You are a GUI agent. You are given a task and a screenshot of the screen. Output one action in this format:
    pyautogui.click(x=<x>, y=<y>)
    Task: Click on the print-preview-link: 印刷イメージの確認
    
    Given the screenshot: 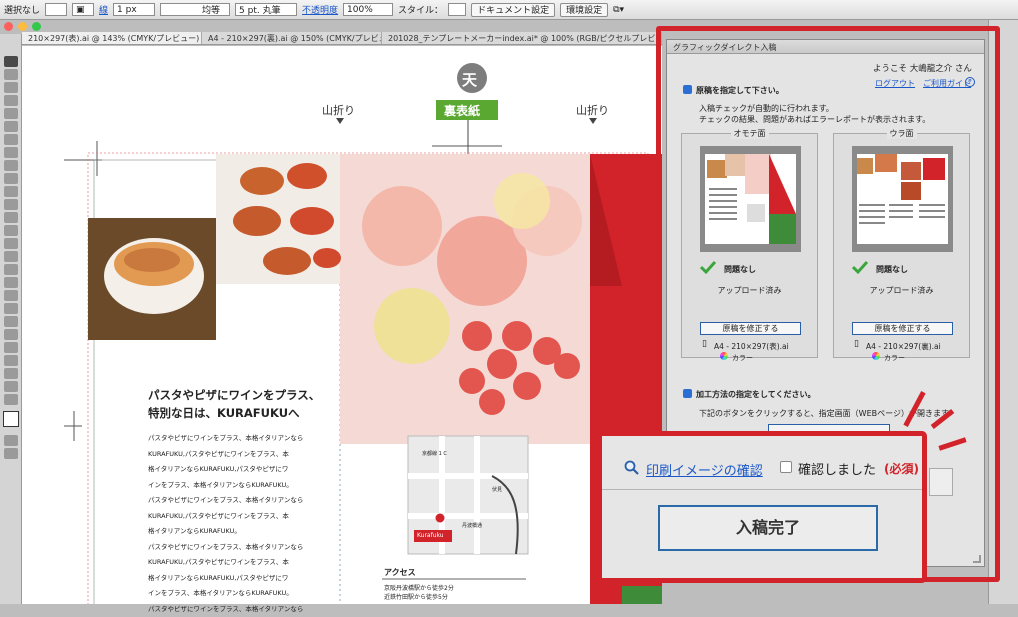 What is the action you would take?
    pyautogui.click(x=704, y=469)
    